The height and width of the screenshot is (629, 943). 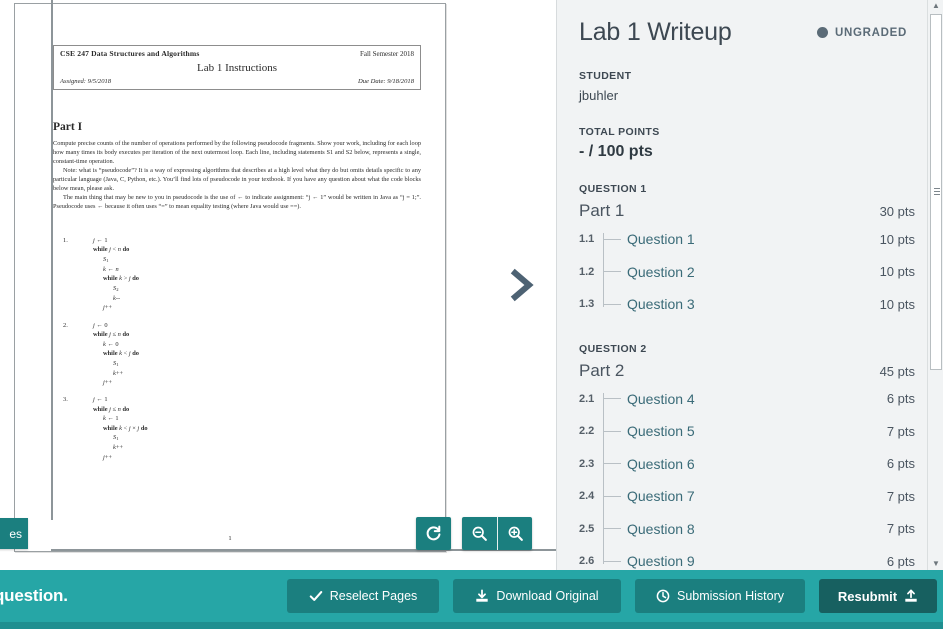 What do you see at coordinates (661, 239) in the screenshot?
I see `question-name: Question 1` at bounding box center [661, 239].